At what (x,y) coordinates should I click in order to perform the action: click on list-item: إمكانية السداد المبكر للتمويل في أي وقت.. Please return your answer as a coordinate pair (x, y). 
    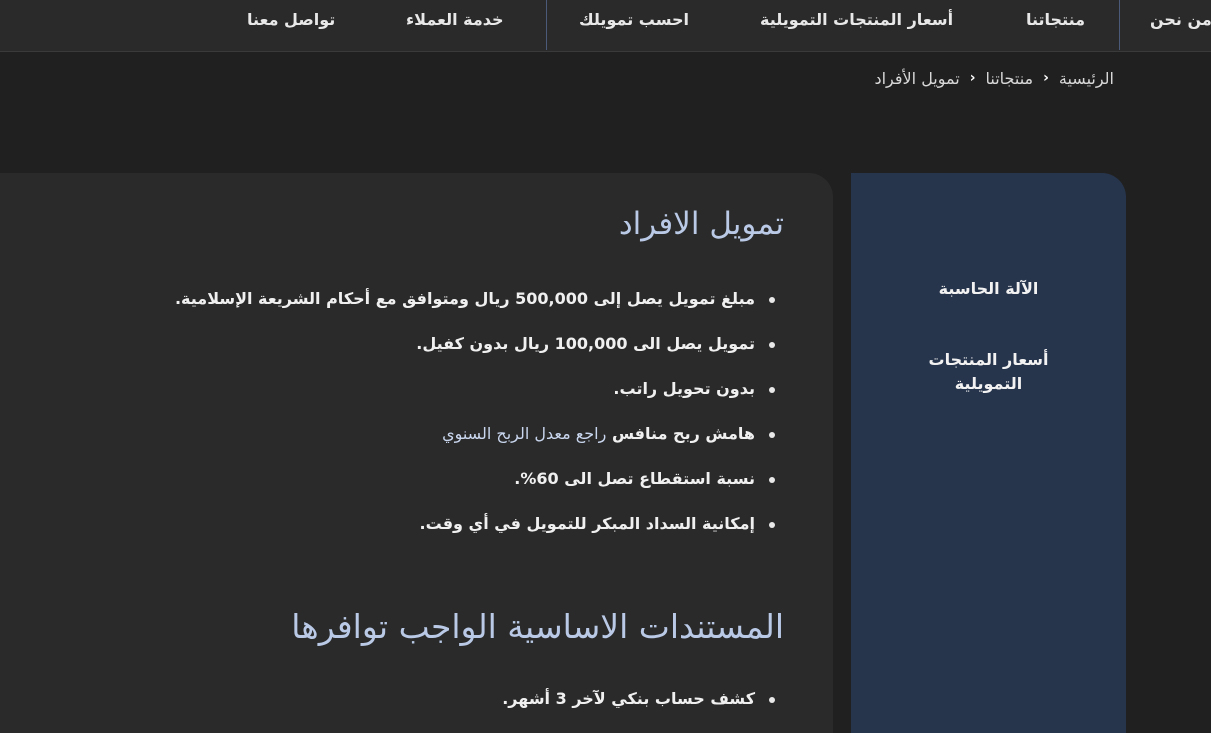
    Looking at the image, I should click on (476, 535).